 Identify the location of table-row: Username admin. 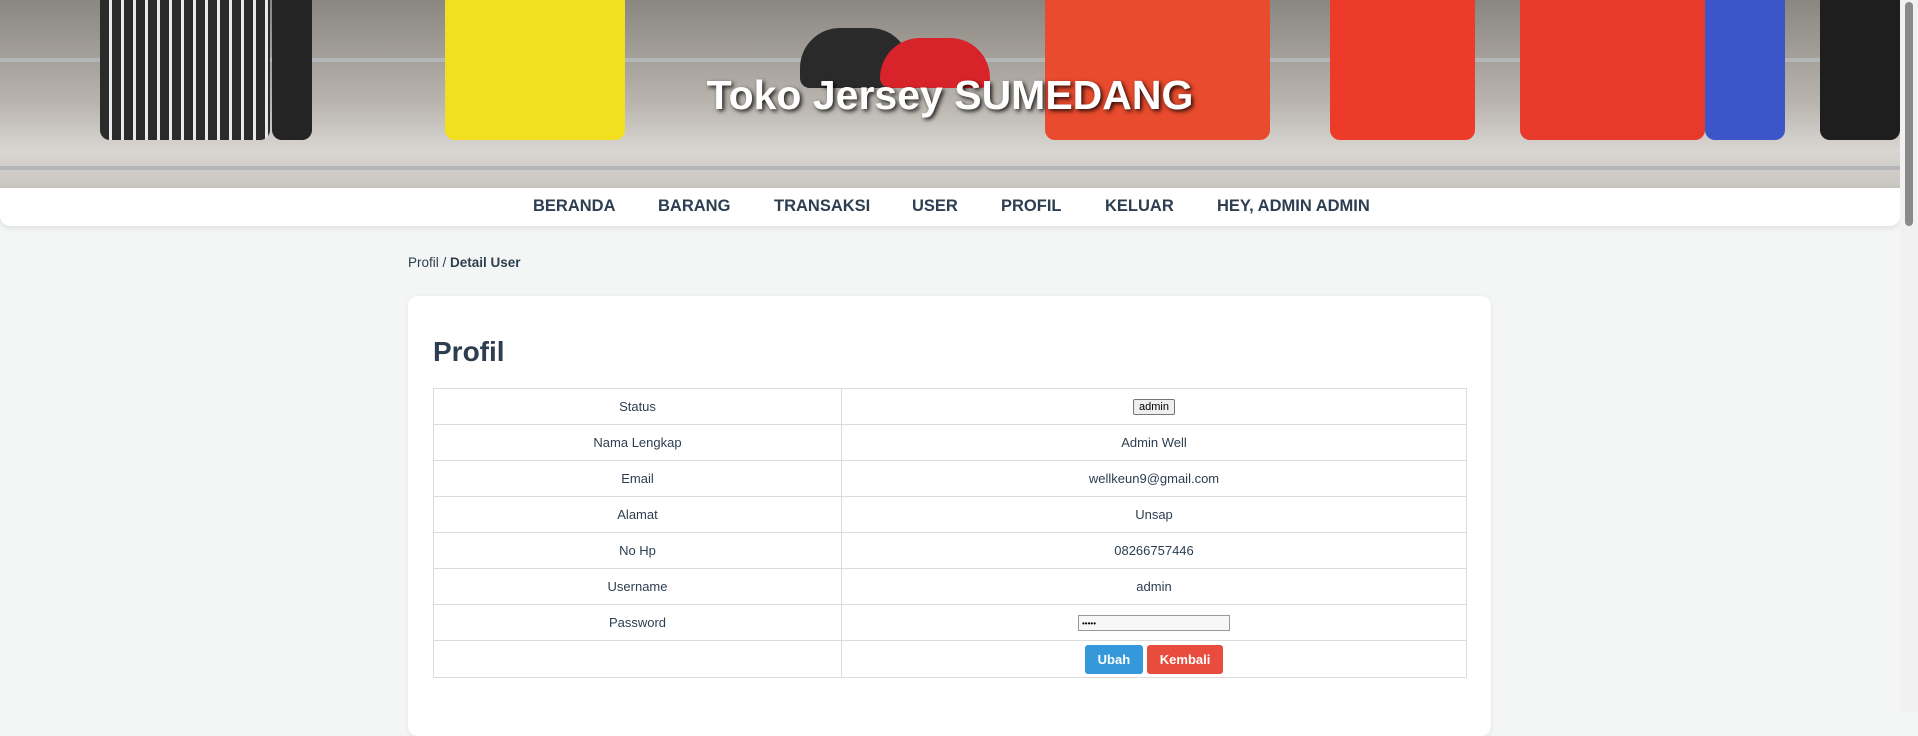
(950, 586).